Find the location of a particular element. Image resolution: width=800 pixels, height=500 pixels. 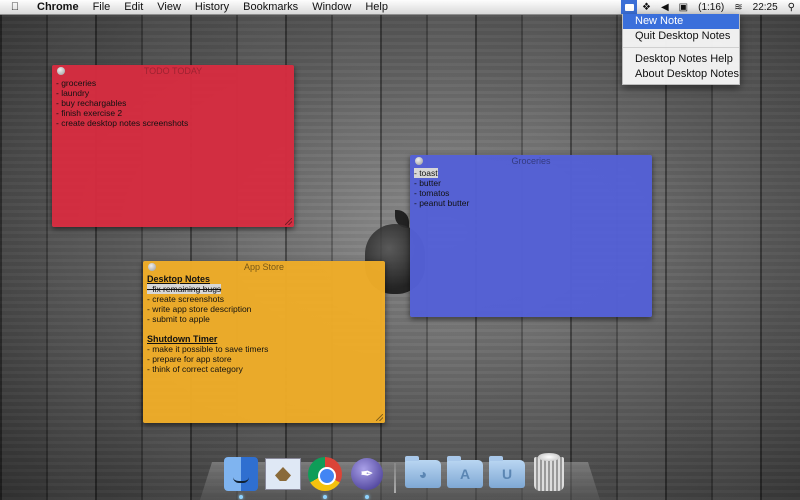

menu-history: History is located at coordinates (212, 7).